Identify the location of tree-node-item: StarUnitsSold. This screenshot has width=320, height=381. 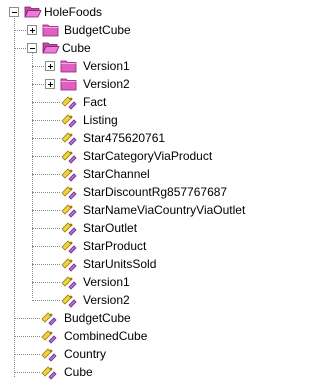
(128, 264).